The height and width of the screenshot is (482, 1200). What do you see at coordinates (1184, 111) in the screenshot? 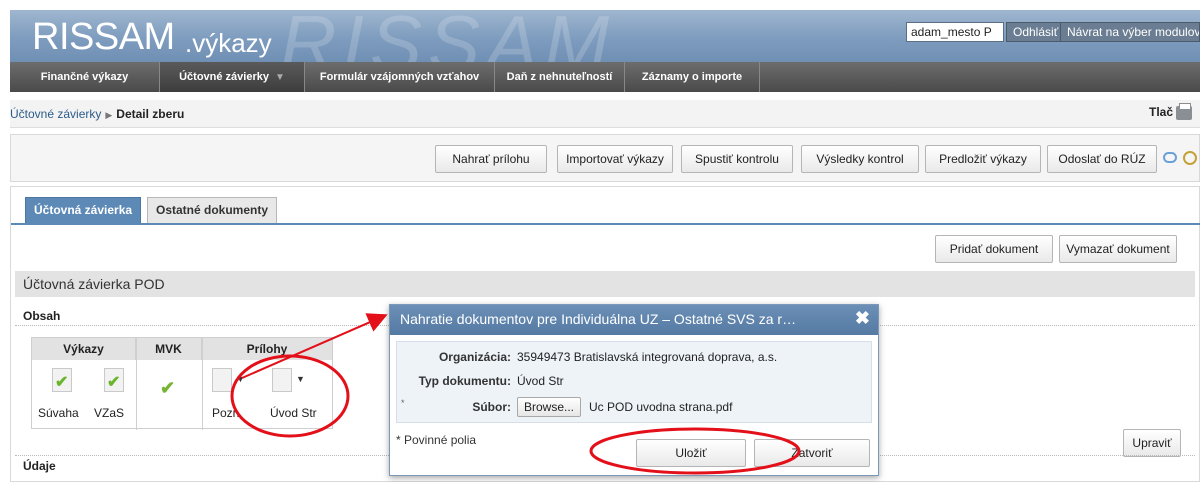
I see `printer-icon` at bounding box center [1184, 111].